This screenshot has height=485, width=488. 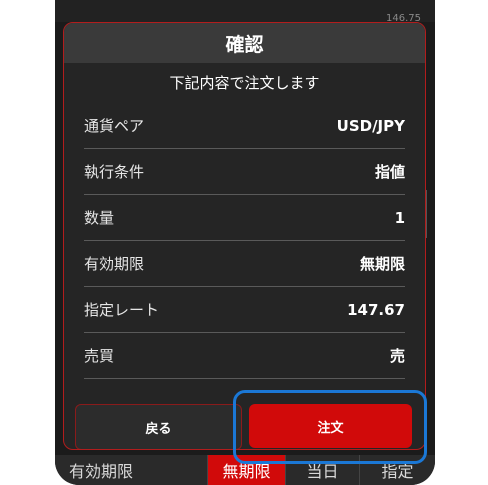 What do you see at coordinates (244, 356) in the screenshot?
I see `row-side: 売買 売` at bounding box center [244, 356].